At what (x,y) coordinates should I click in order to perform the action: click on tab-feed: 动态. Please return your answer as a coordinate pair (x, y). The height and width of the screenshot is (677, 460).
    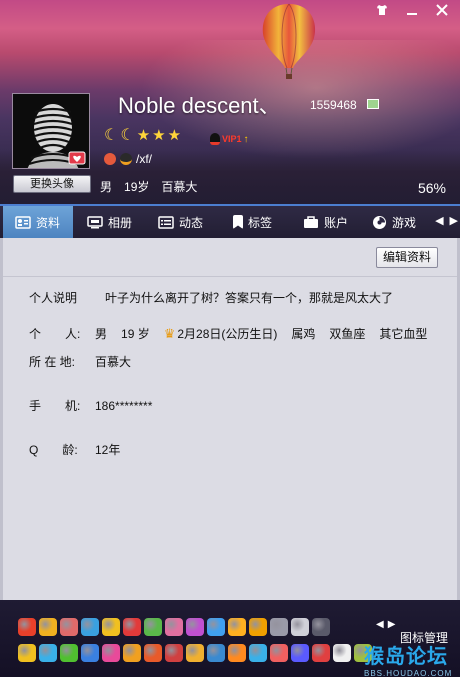
    Looking at the image, I should click on (180, 222).